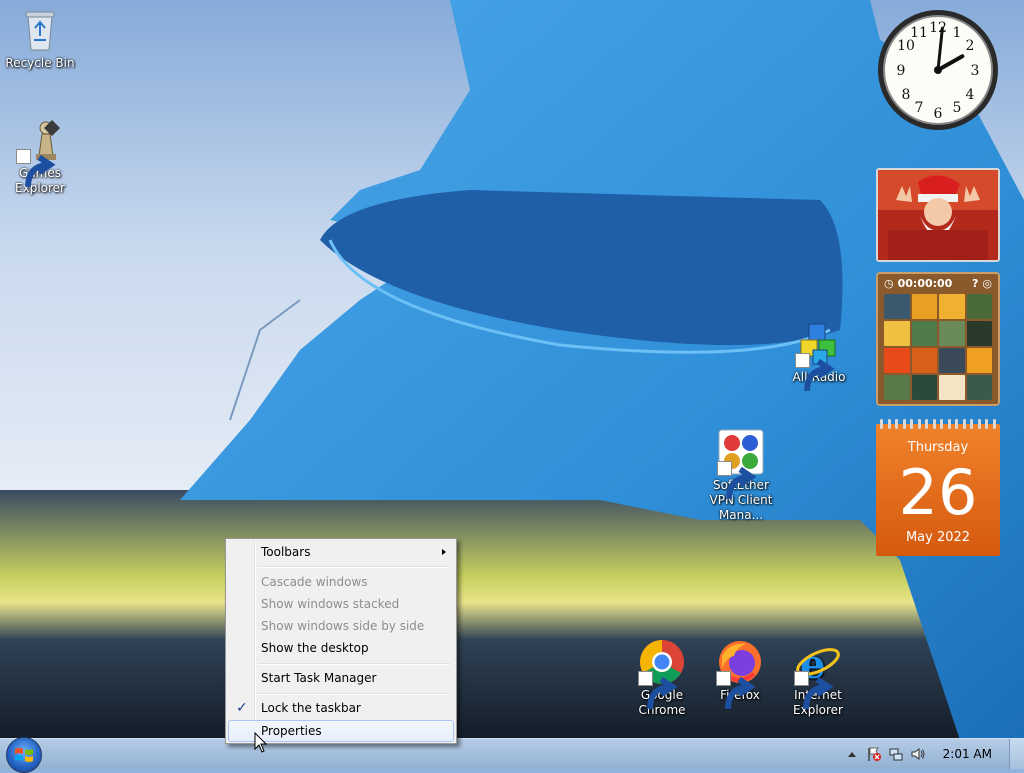  I want to click on recycle-bin-icon, so click(40, 30).